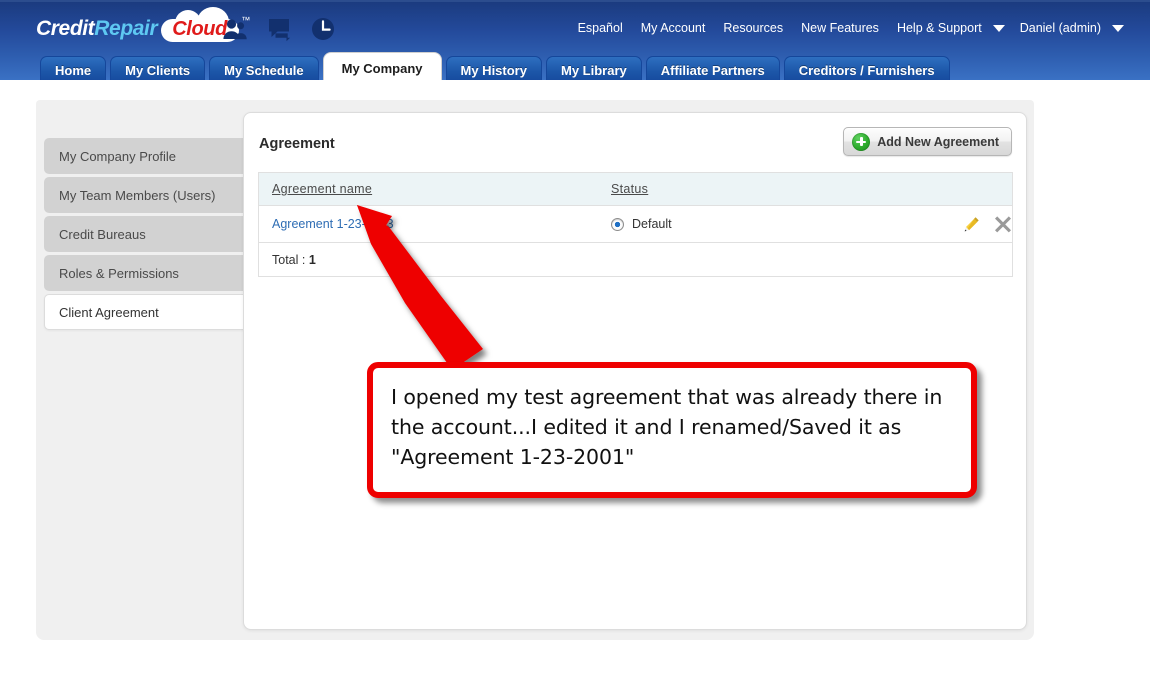  I want to click on page-title: Agreement, so click(297, 144).